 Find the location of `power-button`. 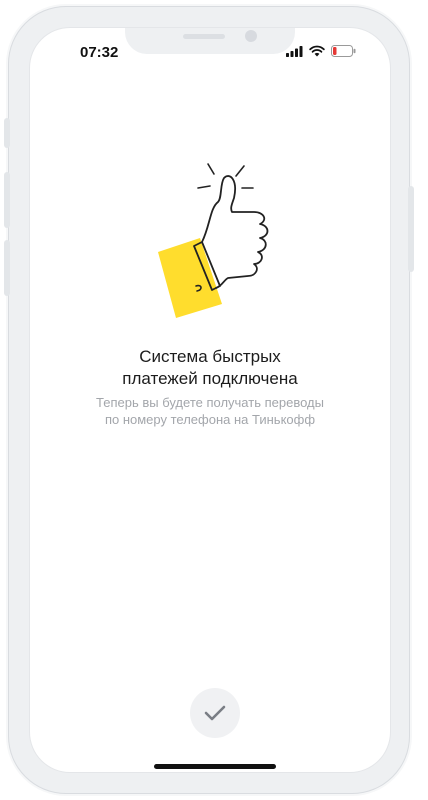

power-button is located at coordinates (411, 229).